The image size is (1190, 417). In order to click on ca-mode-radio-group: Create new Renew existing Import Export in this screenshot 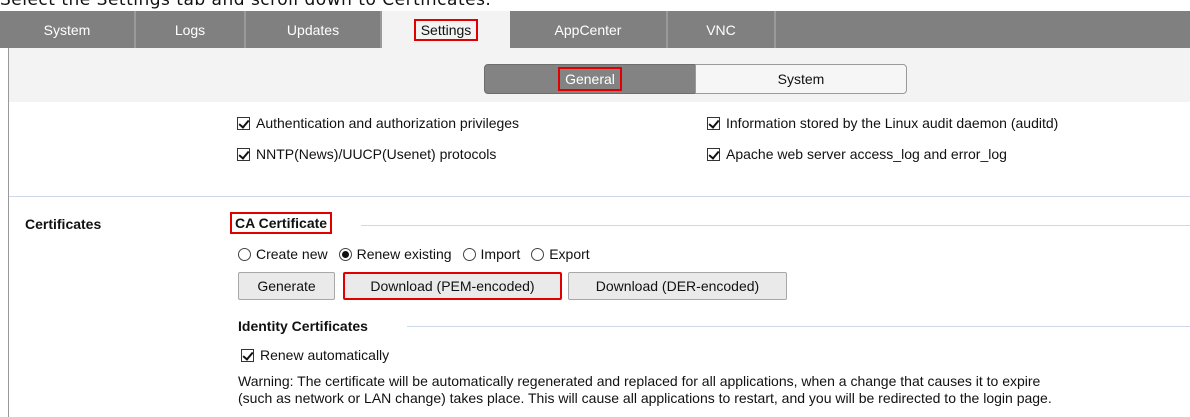, I will do `click(414, 254)`.